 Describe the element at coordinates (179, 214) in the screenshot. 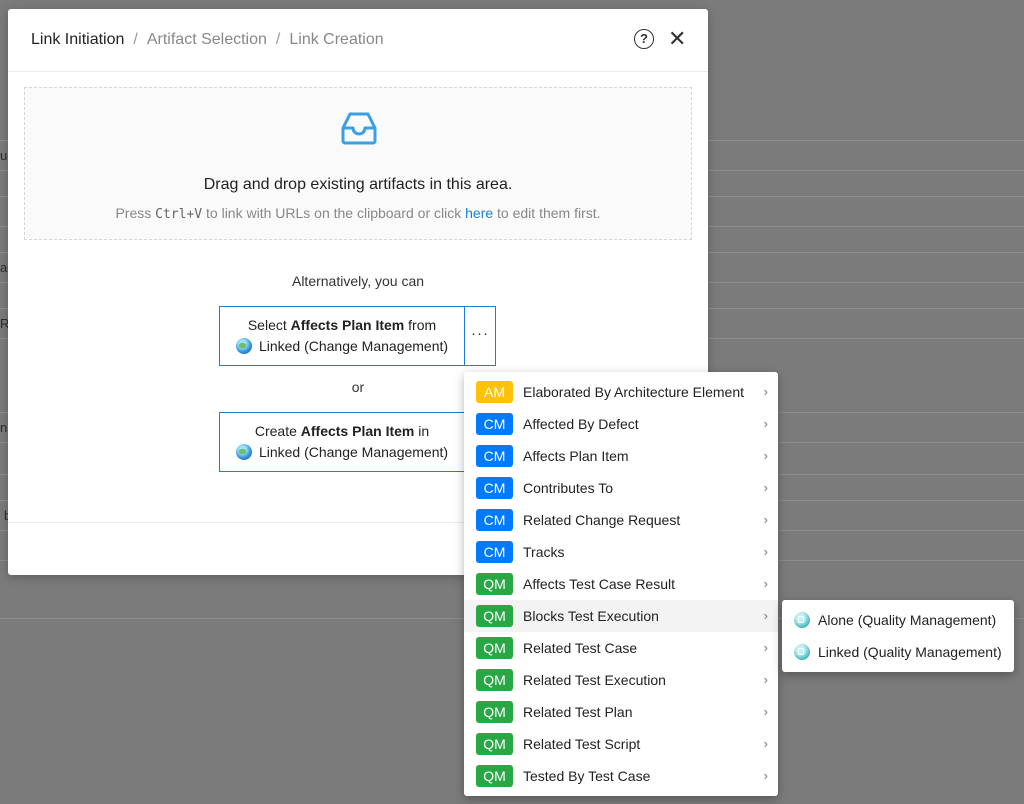

I see `keyboard-shortcut: Ctrl+V` at that location.